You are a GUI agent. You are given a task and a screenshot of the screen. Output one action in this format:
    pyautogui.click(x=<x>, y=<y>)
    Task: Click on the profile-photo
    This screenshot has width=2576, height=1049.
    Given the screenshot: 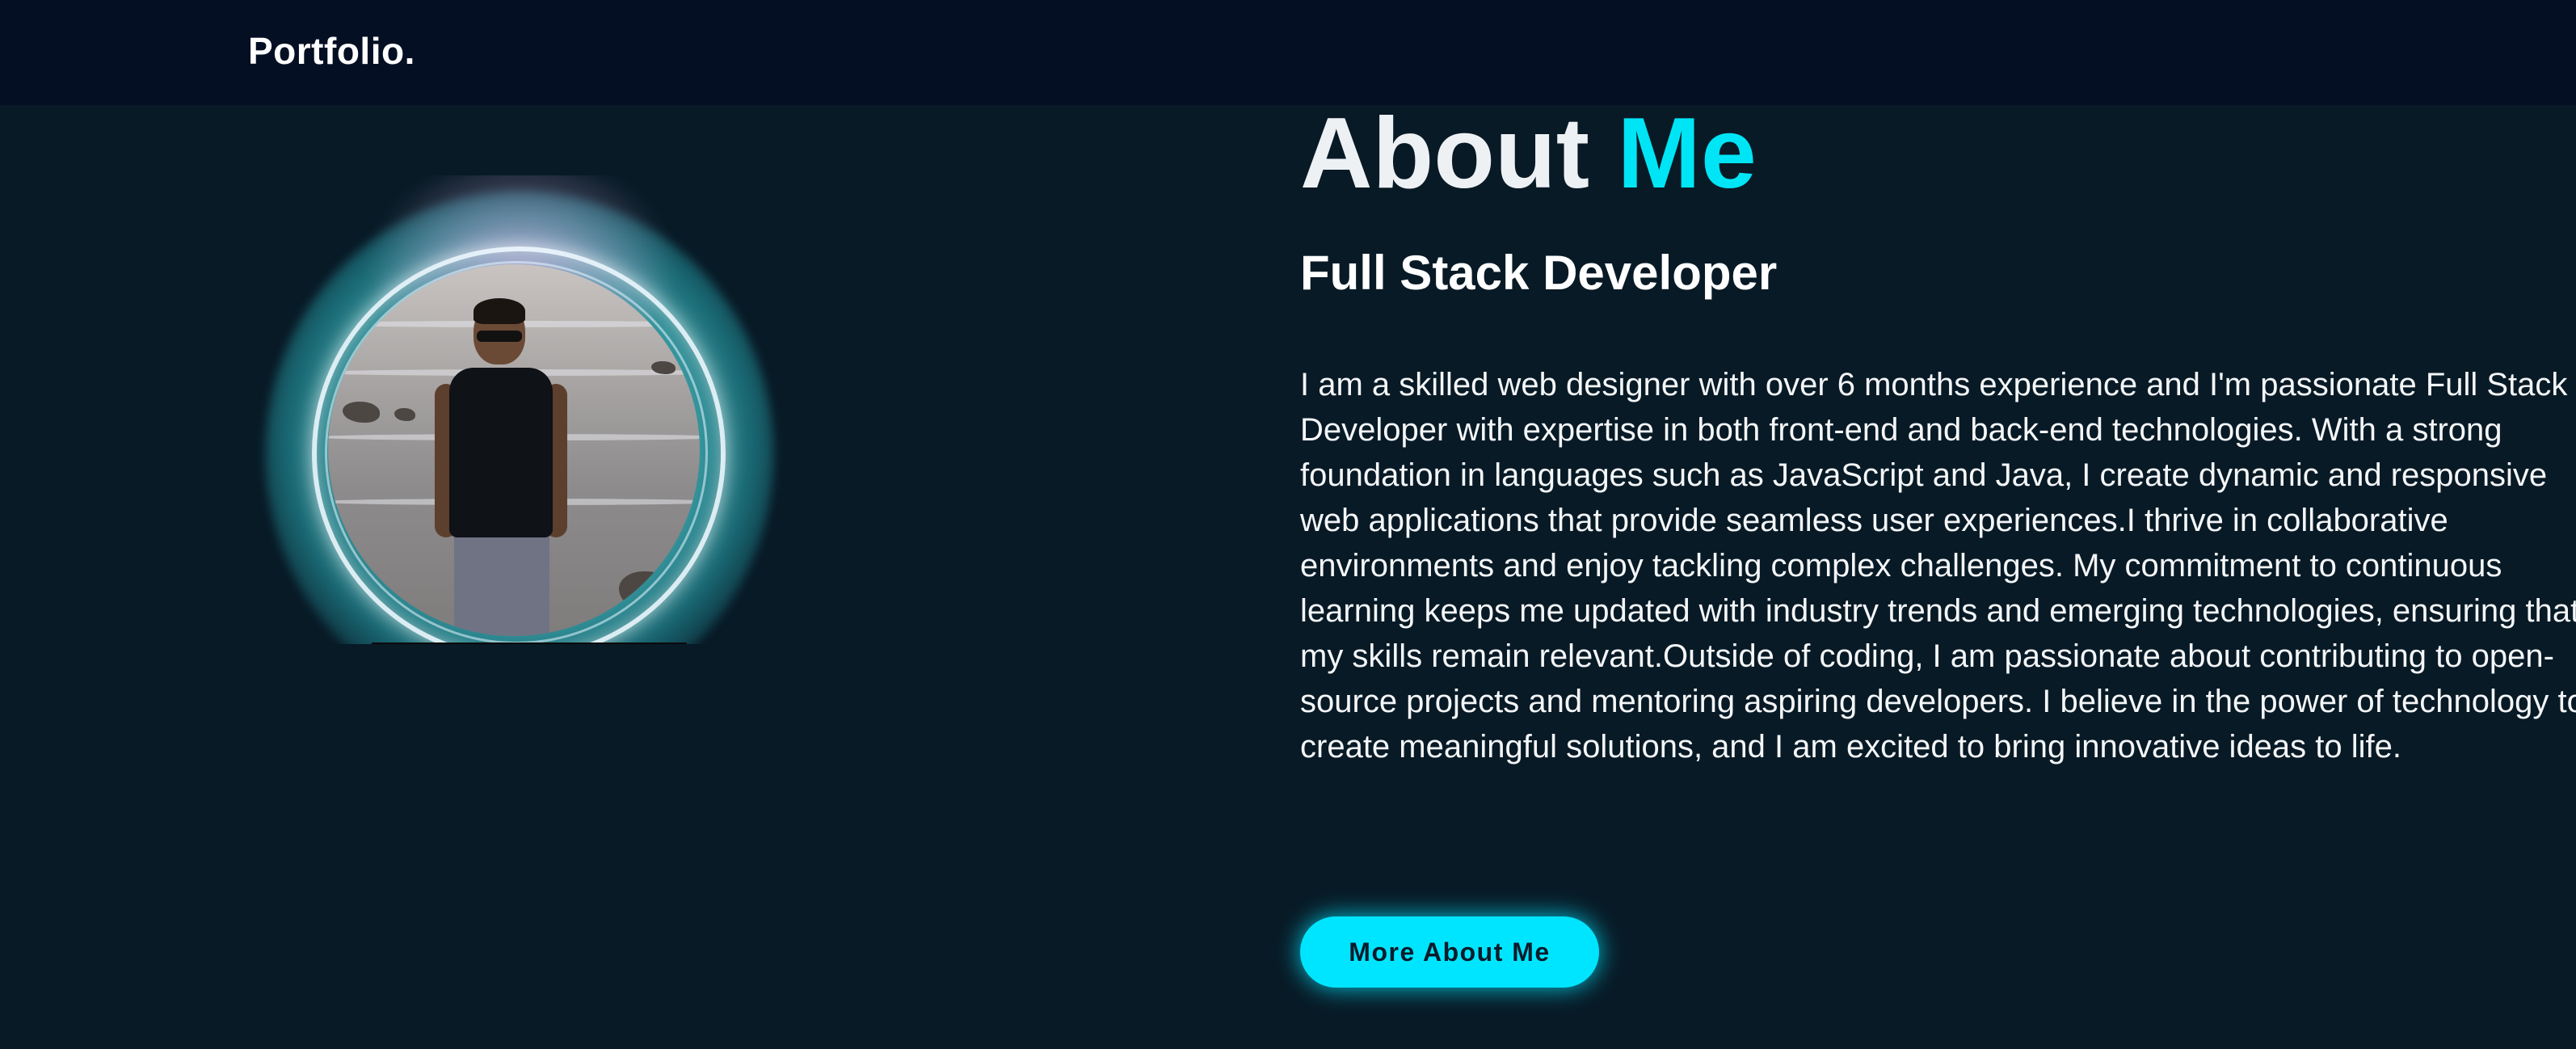 What is the action you would take?
    pyautogui.click(x=519, y=409)
    